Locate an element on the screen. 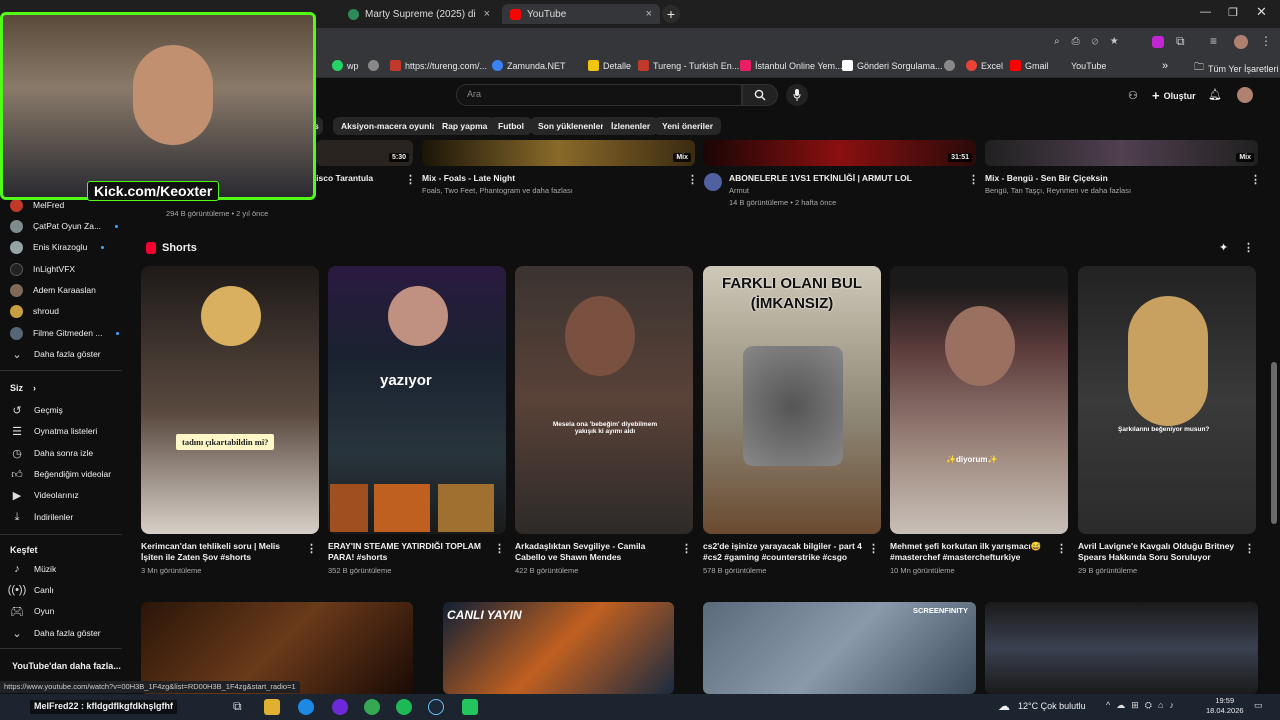  sidebar-item-subscription: shroud is located at coordinates (34, 311).